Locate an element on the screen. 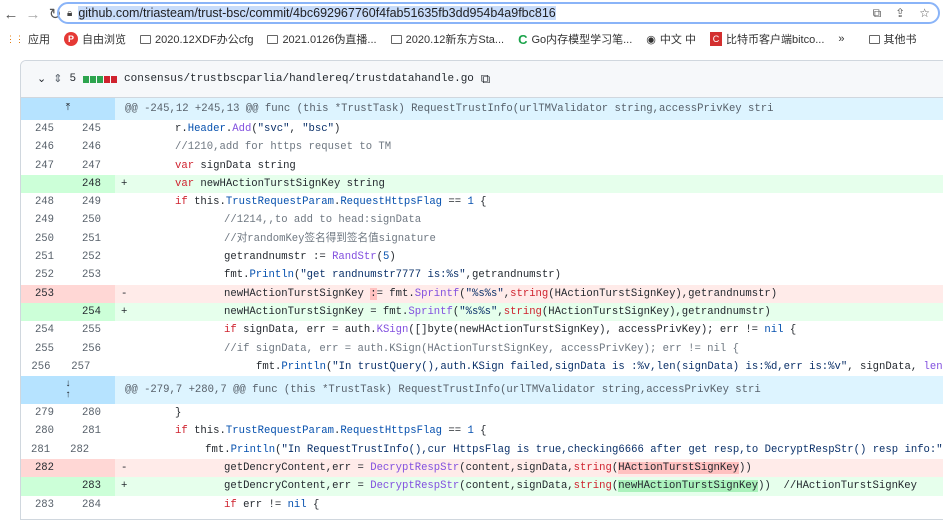 The image size is (943, 520). bookmark-item: P自由浏览 is located at coordinates (95, 39).